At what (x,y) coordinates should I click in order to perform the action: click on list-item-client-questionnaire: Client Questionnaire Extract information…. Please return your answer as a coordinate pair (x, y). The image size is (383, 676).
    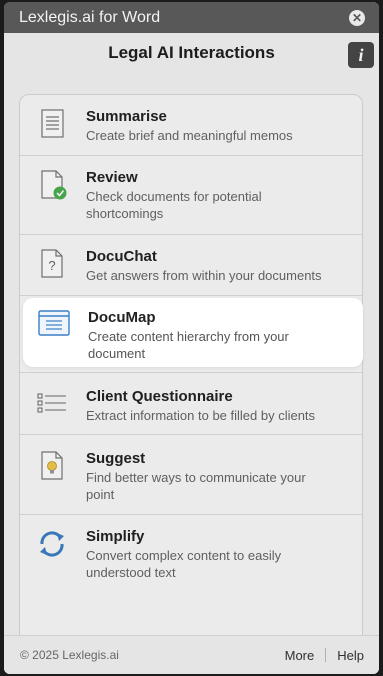
    Looking at the image, I should click on (191, 406).